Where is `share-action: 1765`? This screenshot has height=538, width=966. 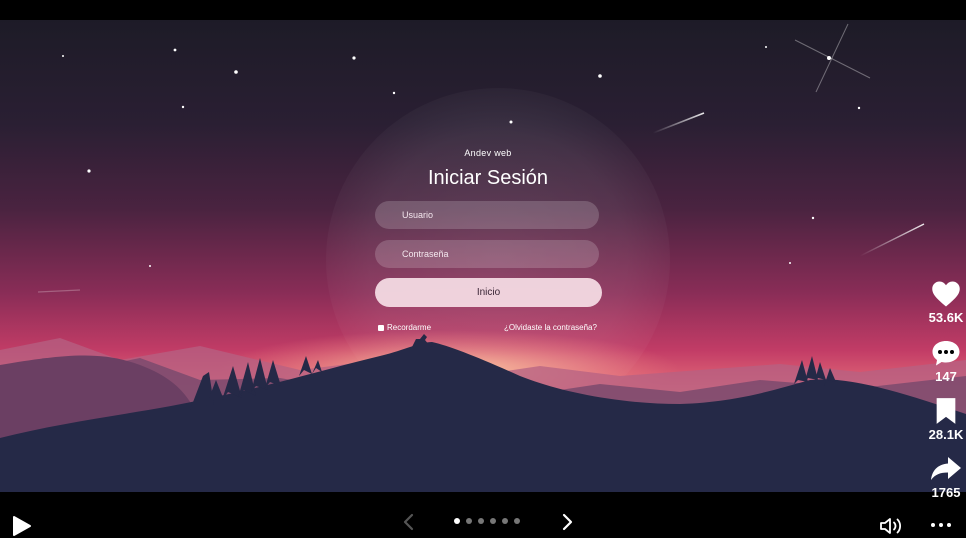 share-action: 1765 is located at coordinates (943, 477).